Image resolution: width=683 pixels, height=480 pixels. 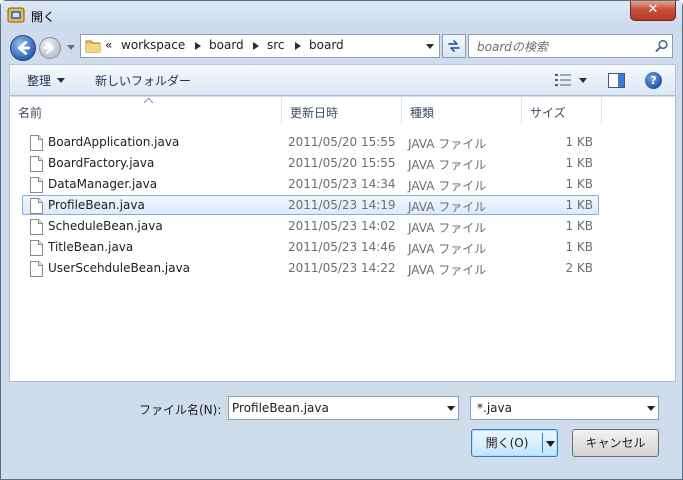 What do you see at coordinates (507, 443) in the screenshot?
I see `open-button-label: 開く(O)` at bounding box center [507, 443].